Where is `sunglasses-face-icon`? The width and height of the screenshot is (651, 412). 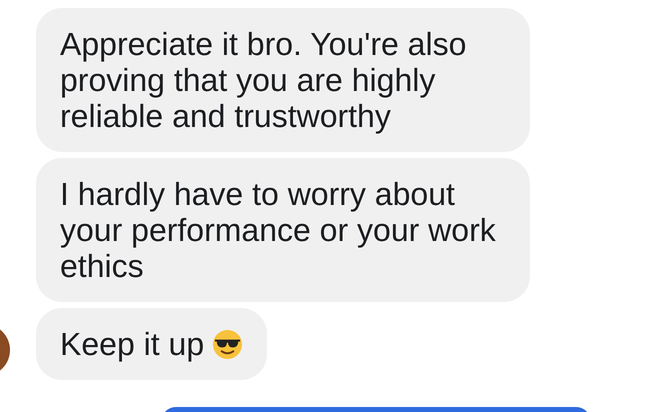 sunglasses-face-icon is located at coordinates (228, 344).